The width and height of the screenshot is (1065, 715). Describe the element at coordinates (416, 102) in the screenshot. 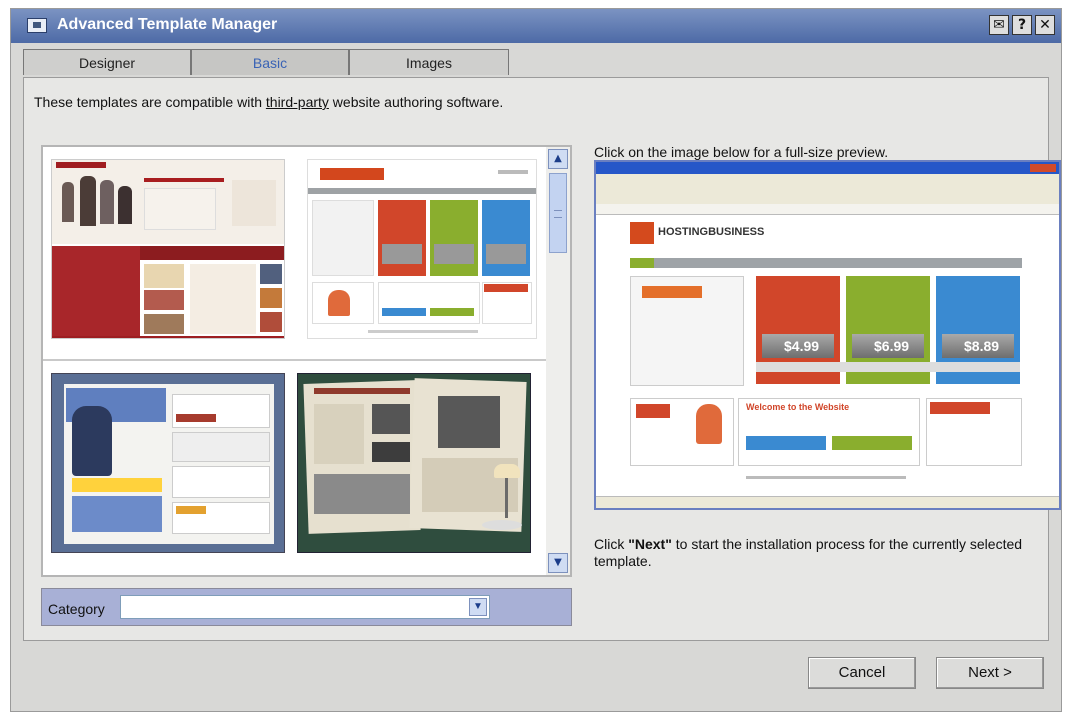

I see `intro-after: website authoring software.` at that location.